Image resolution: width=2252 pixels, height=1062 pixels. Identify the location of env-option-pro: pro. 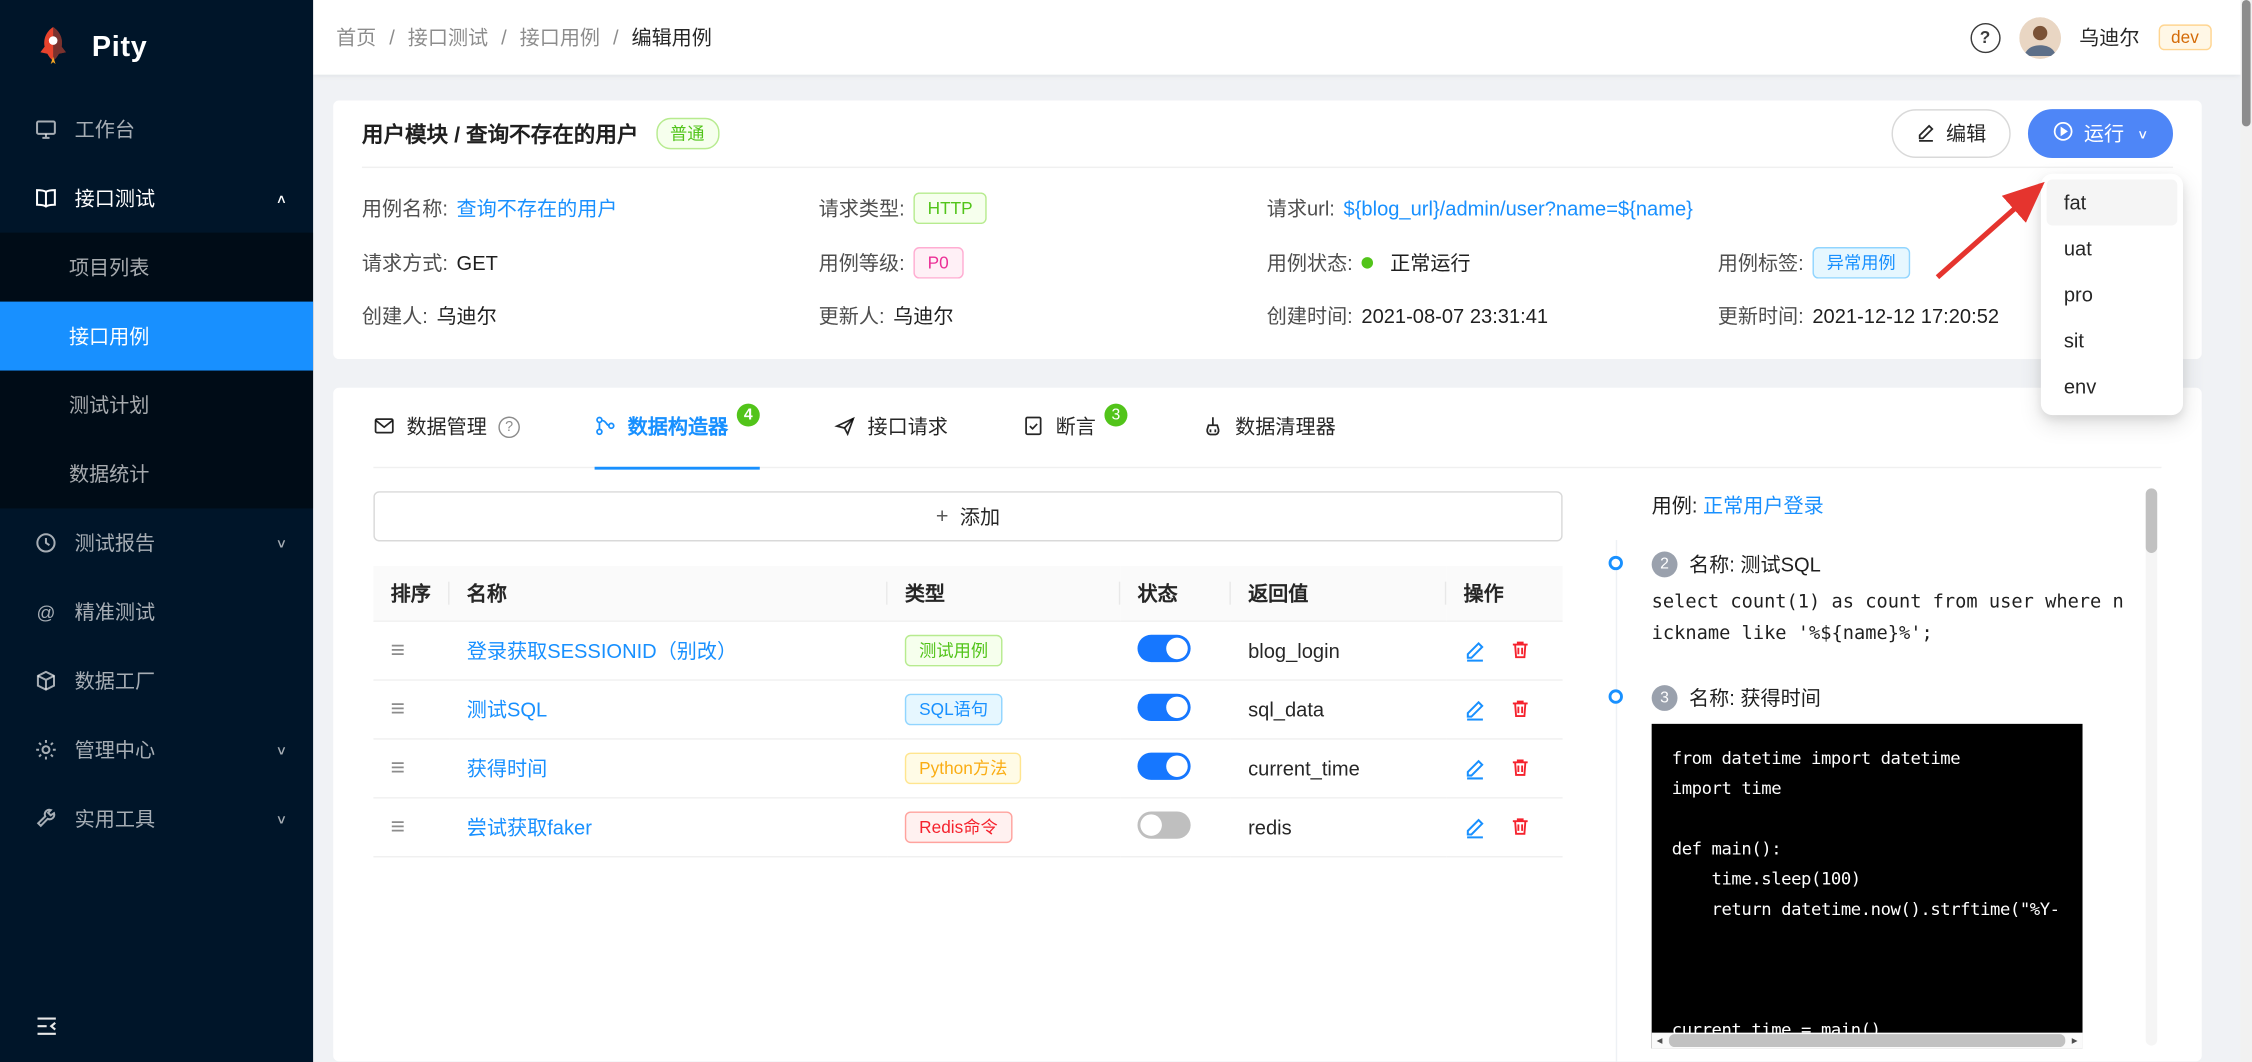
(2112, 294).